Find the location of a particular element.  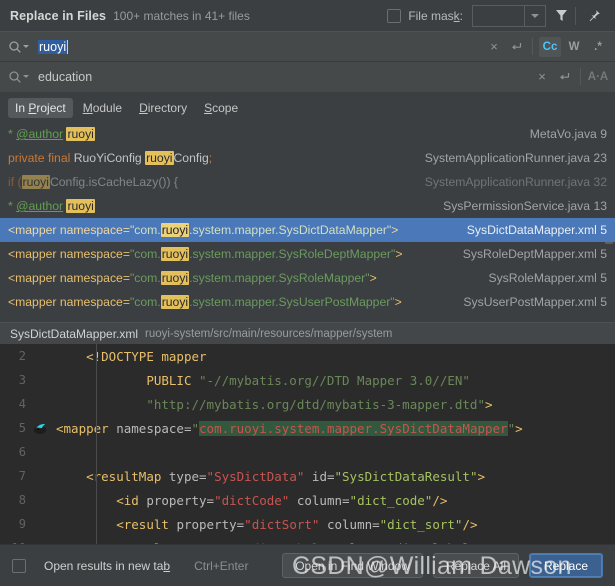

result-file-location: SysRoleDeptMapper.xml 5 is located at coordinates (534, 254).